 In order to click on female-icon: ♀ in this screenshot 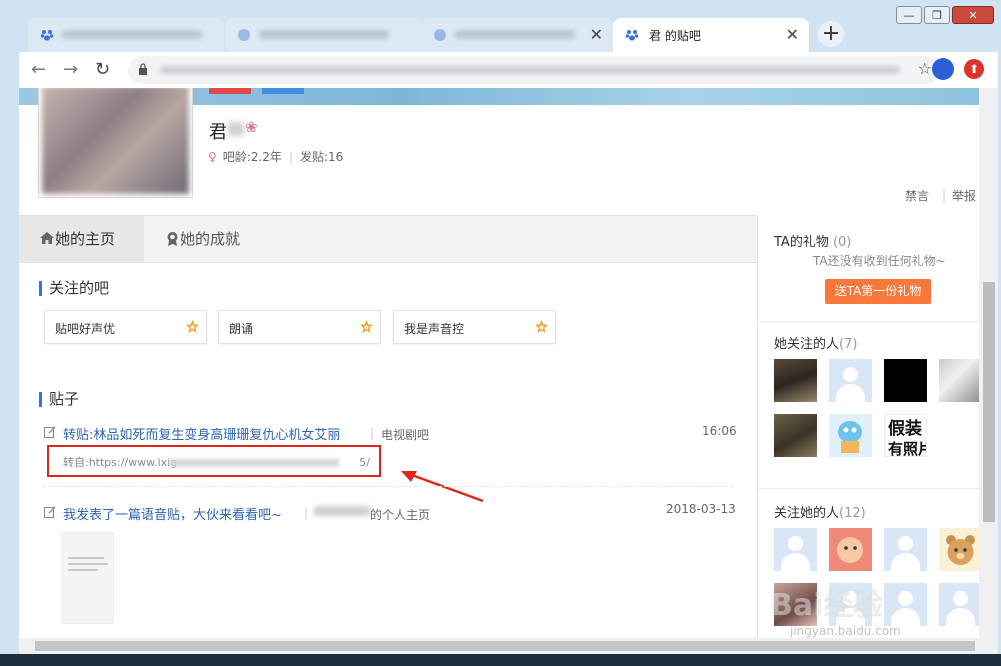, I will do `click(212, 157)`.